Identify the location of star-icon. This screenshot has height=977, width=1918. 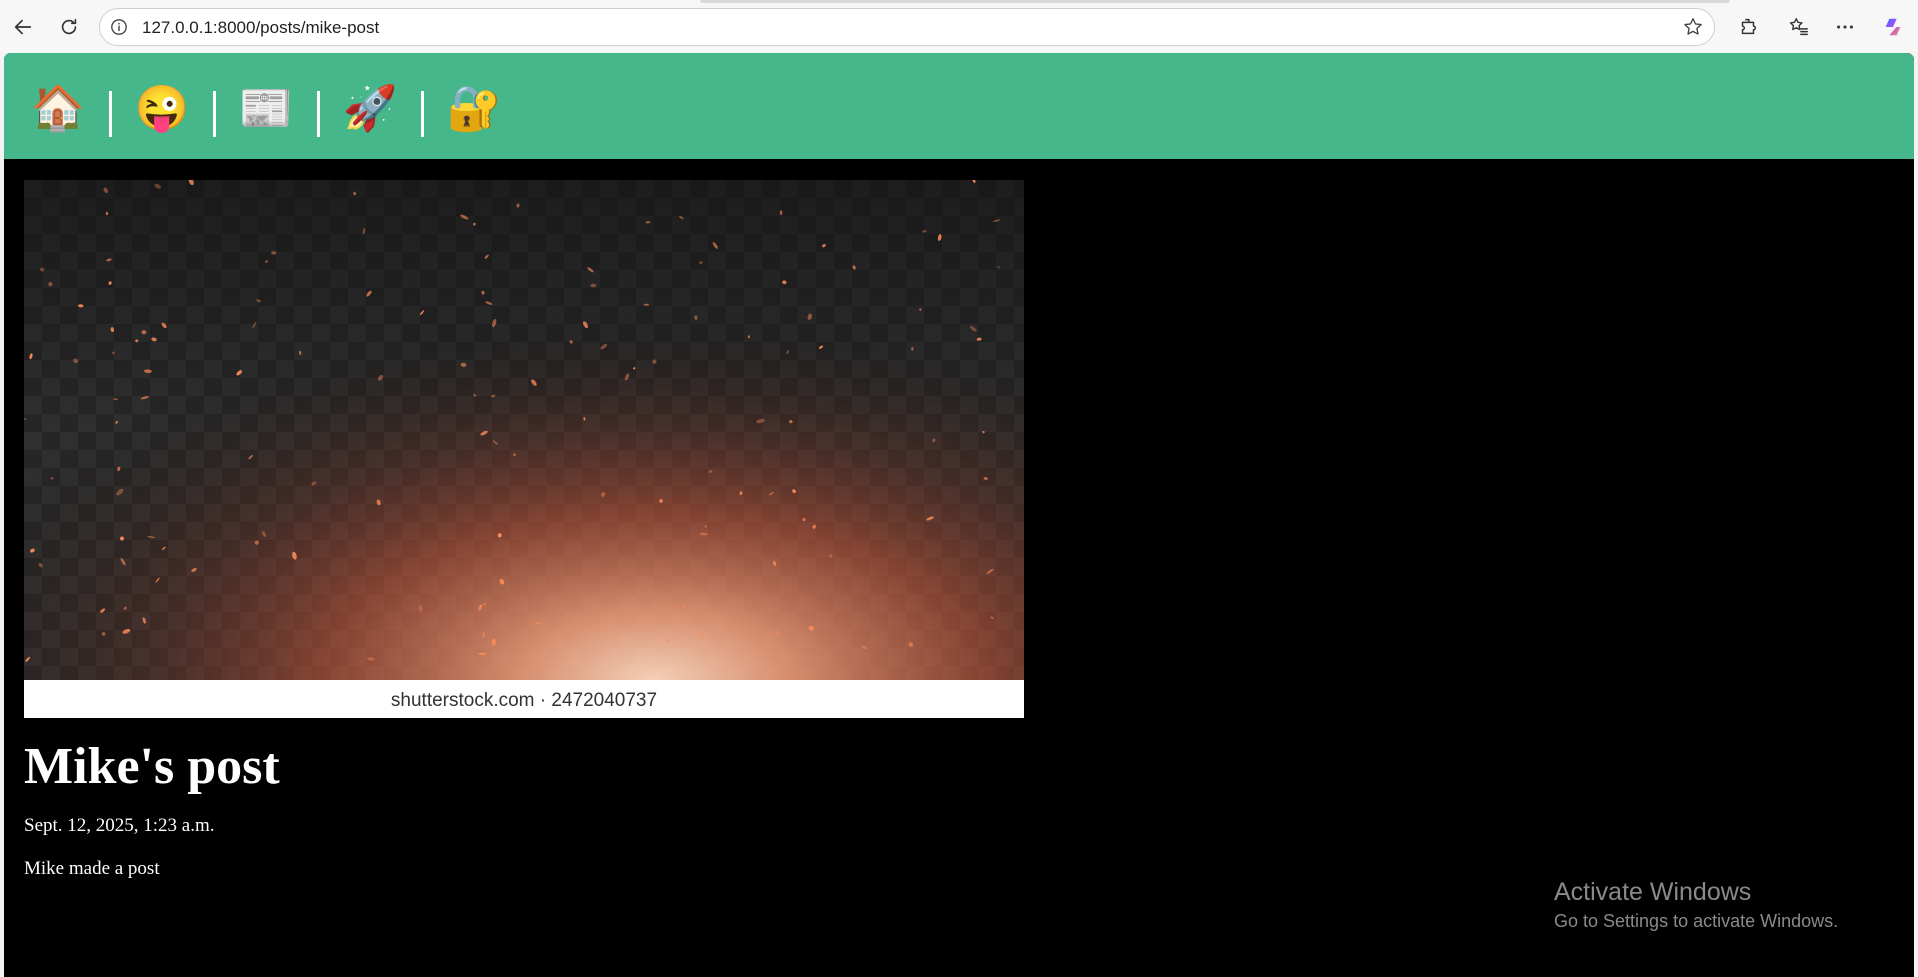
(1693, 27).